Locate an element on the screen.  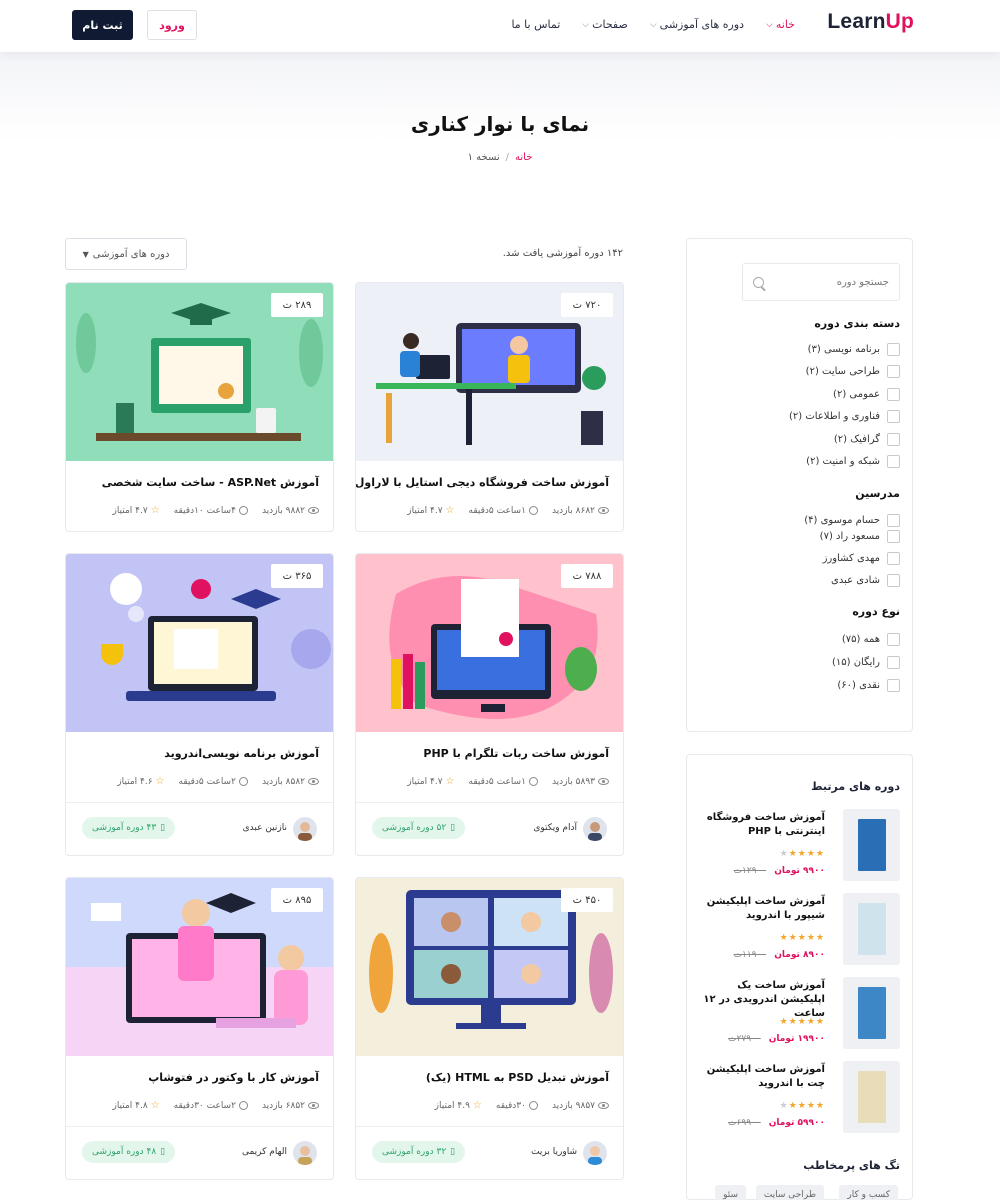
price-badge: ۲۸۹ ت is located at coordinates (297, 305).